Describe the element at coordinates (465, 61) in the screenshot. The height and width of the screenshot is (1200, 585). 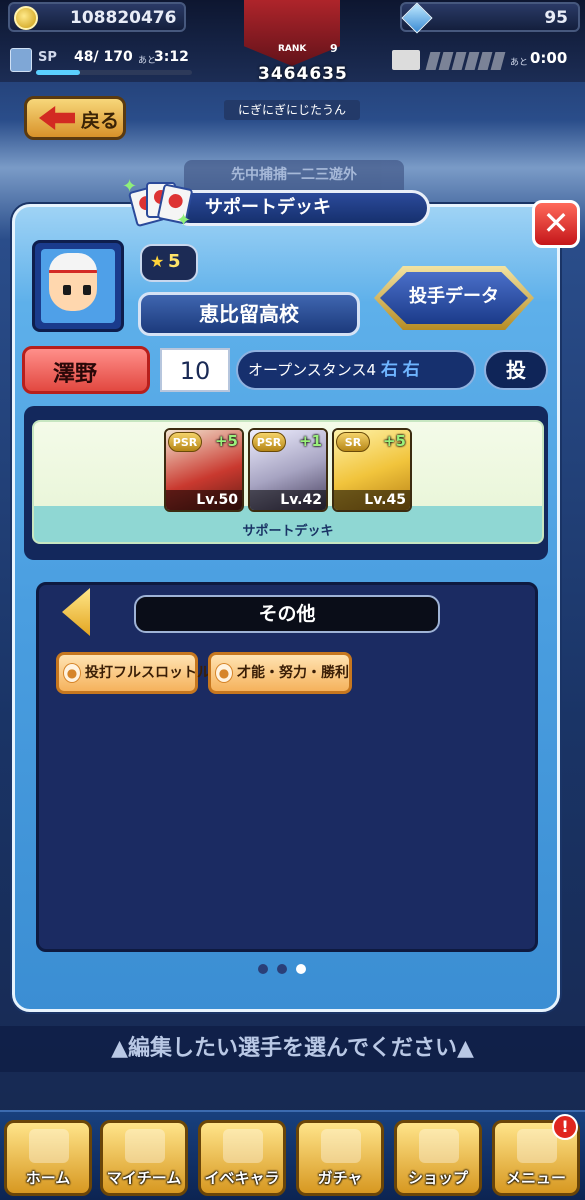
I see `stamina-bars` at that location.